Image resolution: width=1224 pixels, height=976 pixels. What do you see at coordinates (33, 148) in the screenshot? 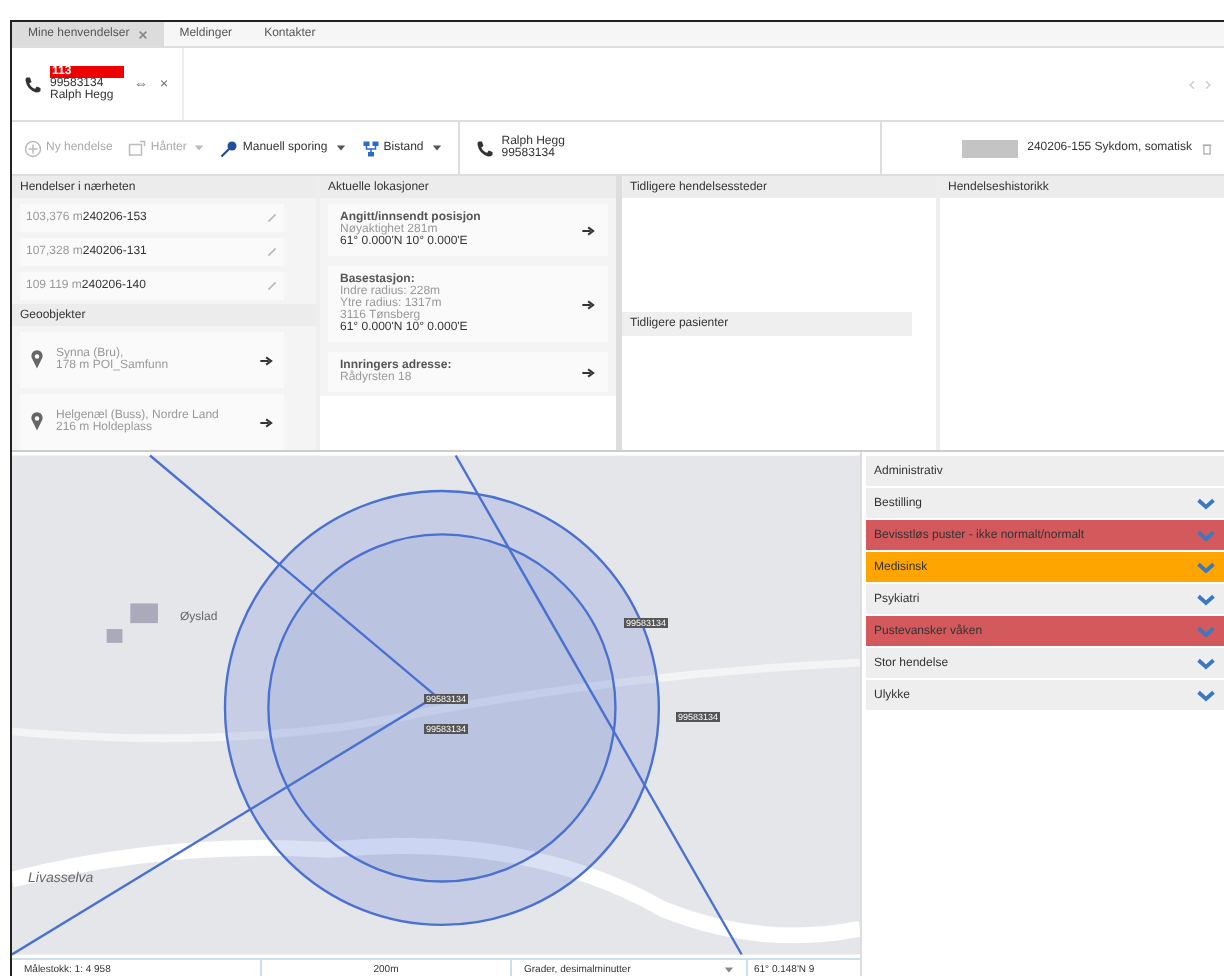
I see `add-icon` at bounding box center [33, 148].